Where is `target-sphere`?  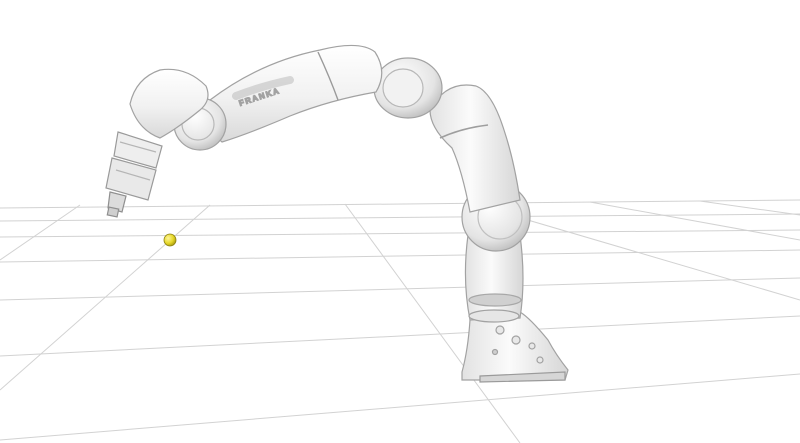 target-sphere is located at coordinates (170, 240).